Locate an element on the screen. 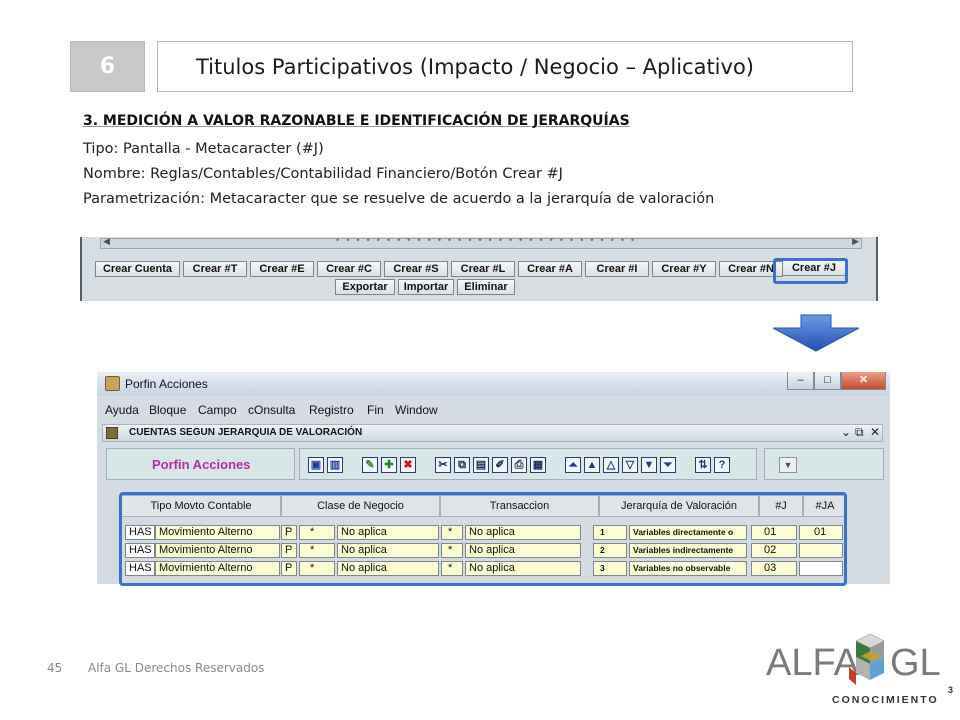  form-icon is located at coordinates (112, 433).